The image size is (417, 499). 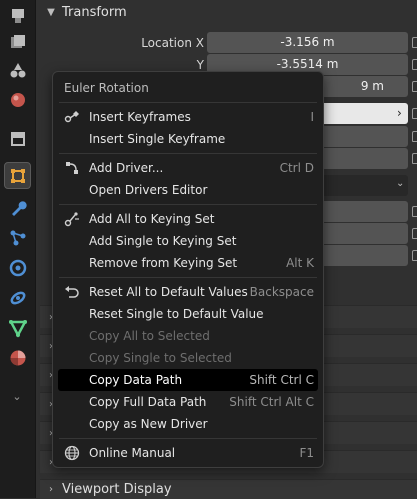 What do you see at coordinates (51, 12) in the screenshot?
I see `chevron-down-icon: ▼` at bounding box center [51, 12].